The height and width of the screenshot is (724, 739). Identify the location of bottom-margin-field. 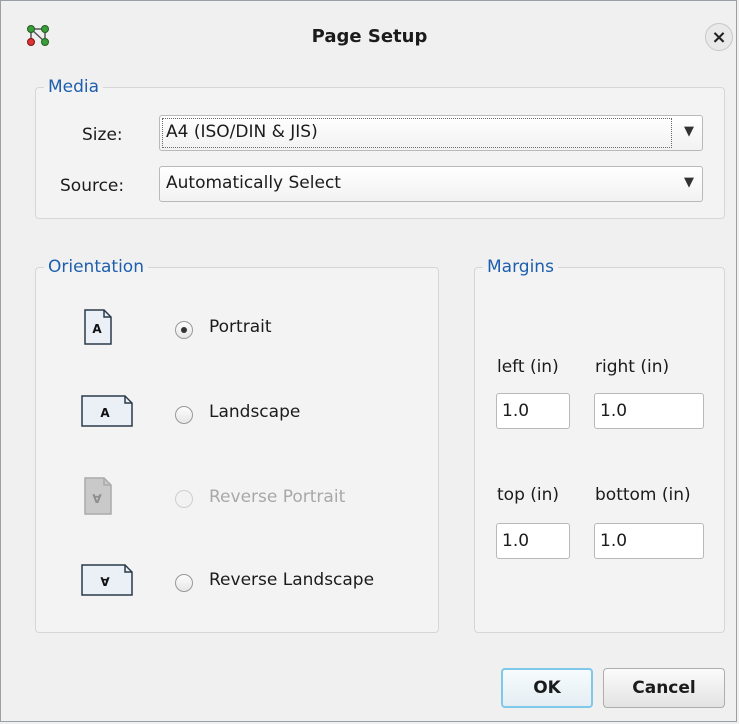
(649, 541).